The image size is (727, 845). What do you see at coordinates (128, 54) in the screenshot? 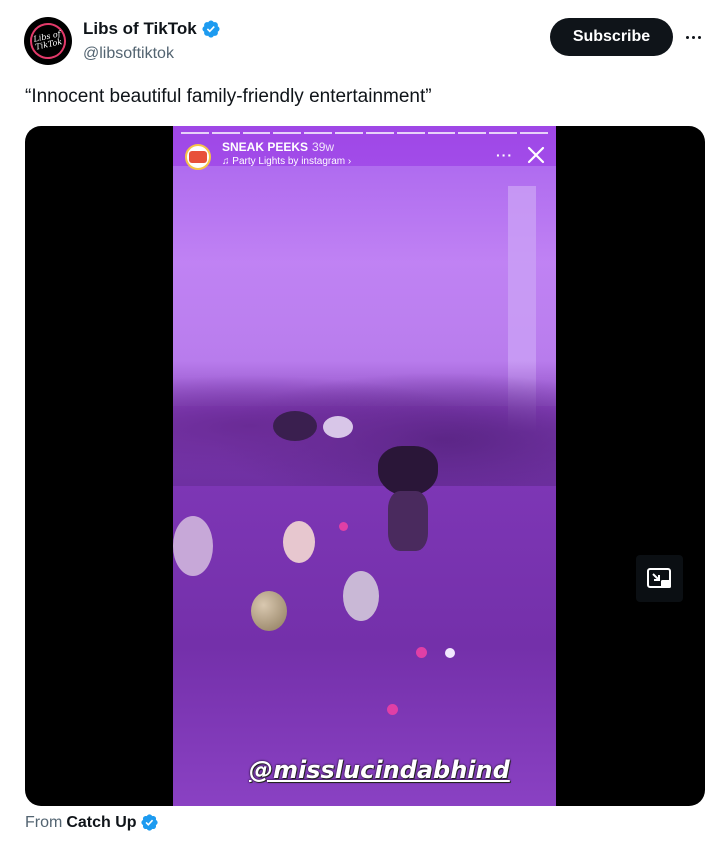
I see `author-handle: @libsoftiktok` at bounding box center [128, 54].